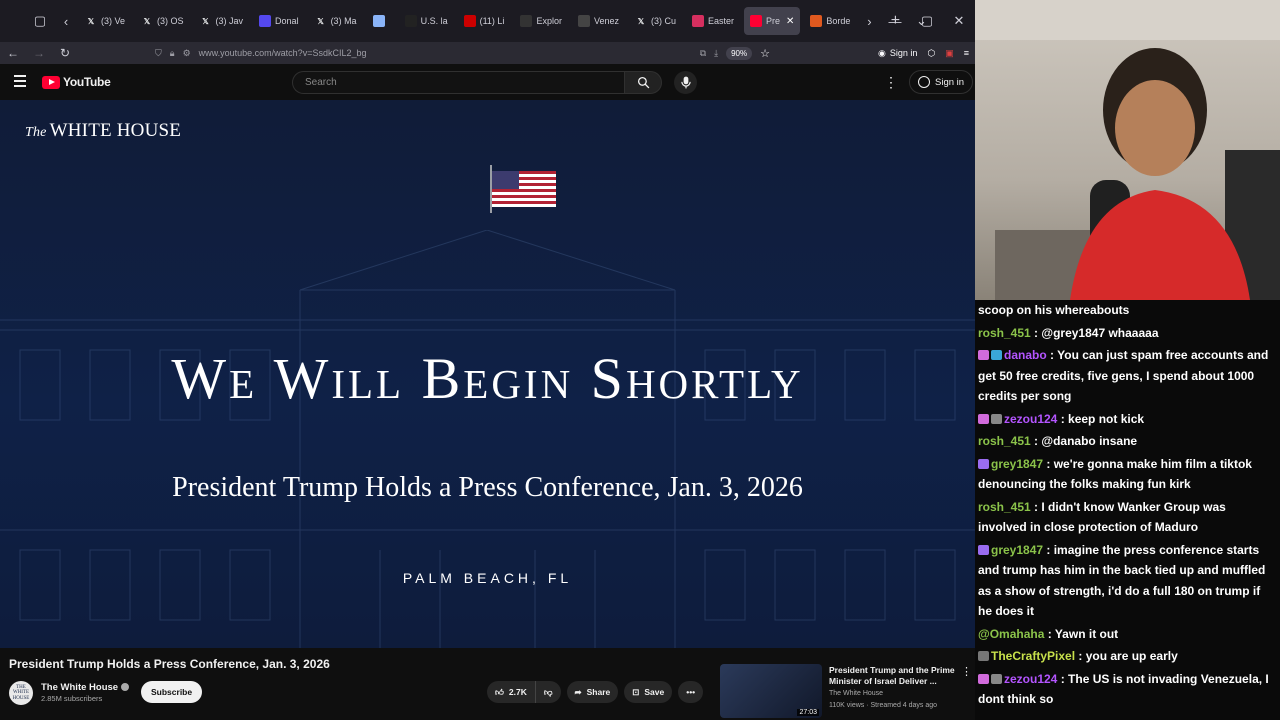  I want to click on voice-search-button, so click(685, 82).